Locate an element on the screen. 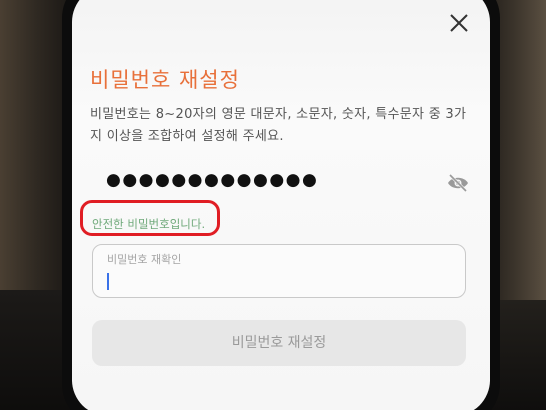 This screenshot has height=410, width=546. close-icon is located at coordinates (459, 23).